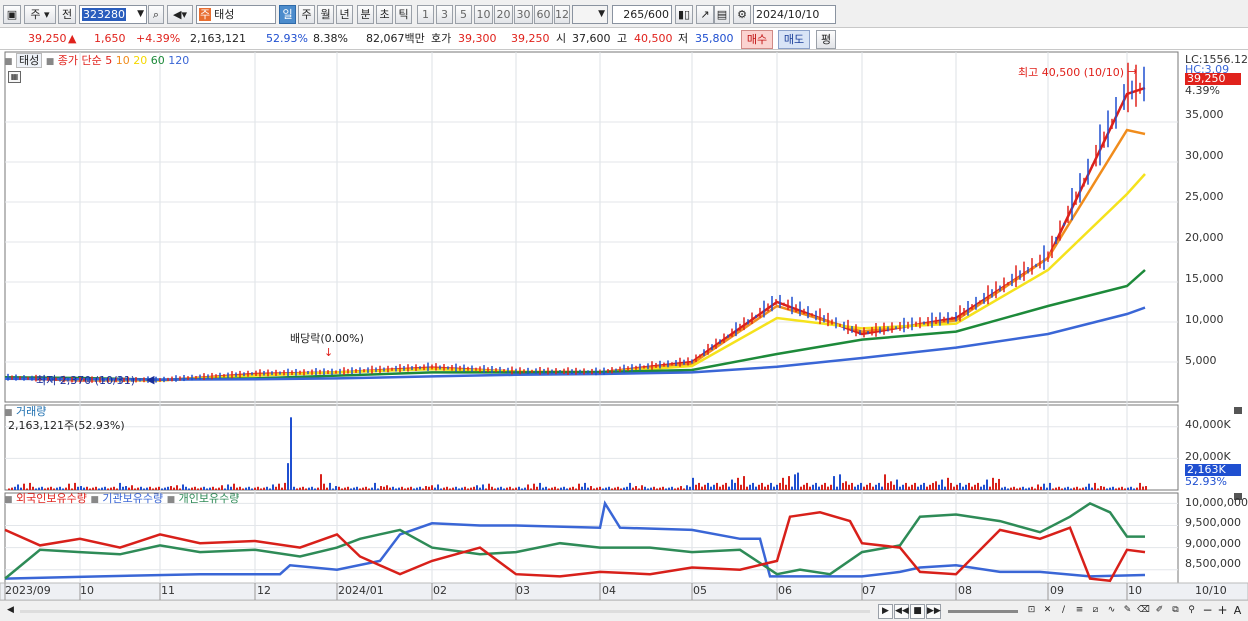 The image size is (1248, 621). What do you see at coordinates (1095, 611) in the screenshot?
I see `channel-icon: ⧄` at bounding box center [1095, 611].